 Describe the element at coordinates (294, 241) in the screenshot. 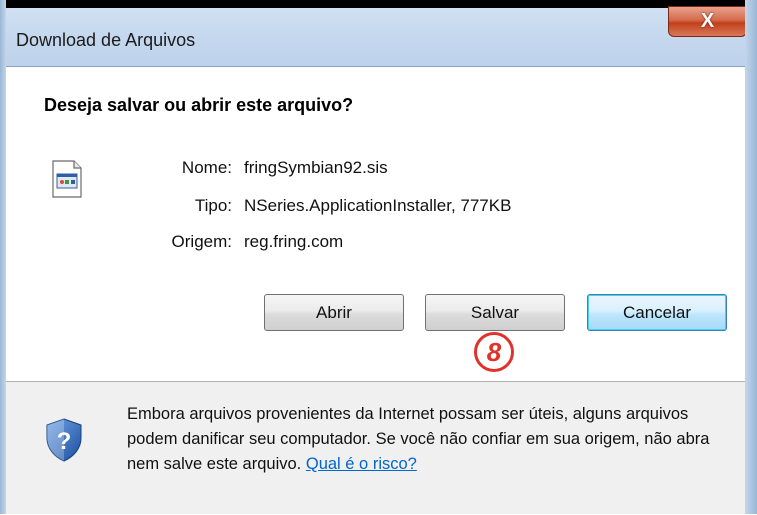

I see `origin-value: reg.fring.com` at that location.